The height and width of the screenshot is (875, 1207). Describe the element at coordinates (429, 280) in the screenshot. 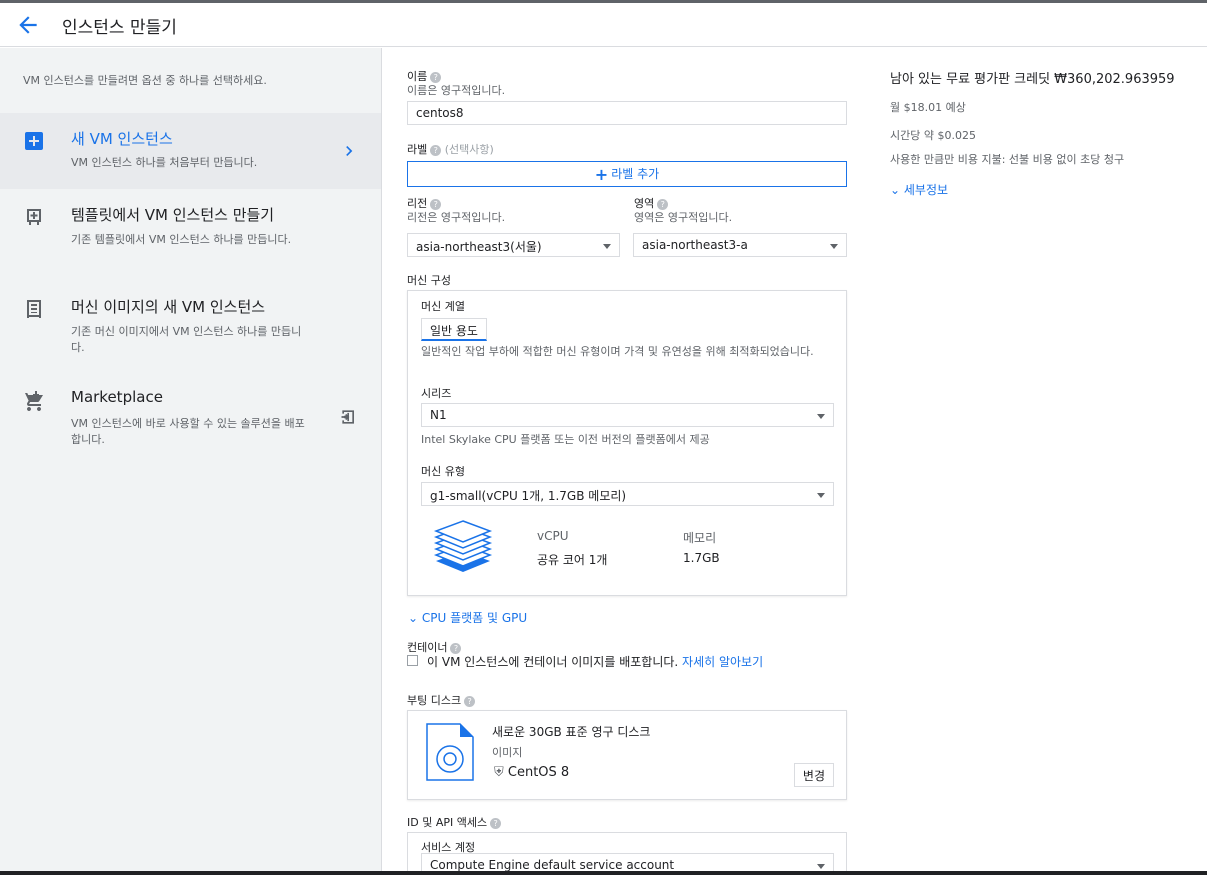

I see `machine-config-label: 머신 구성` at that location.